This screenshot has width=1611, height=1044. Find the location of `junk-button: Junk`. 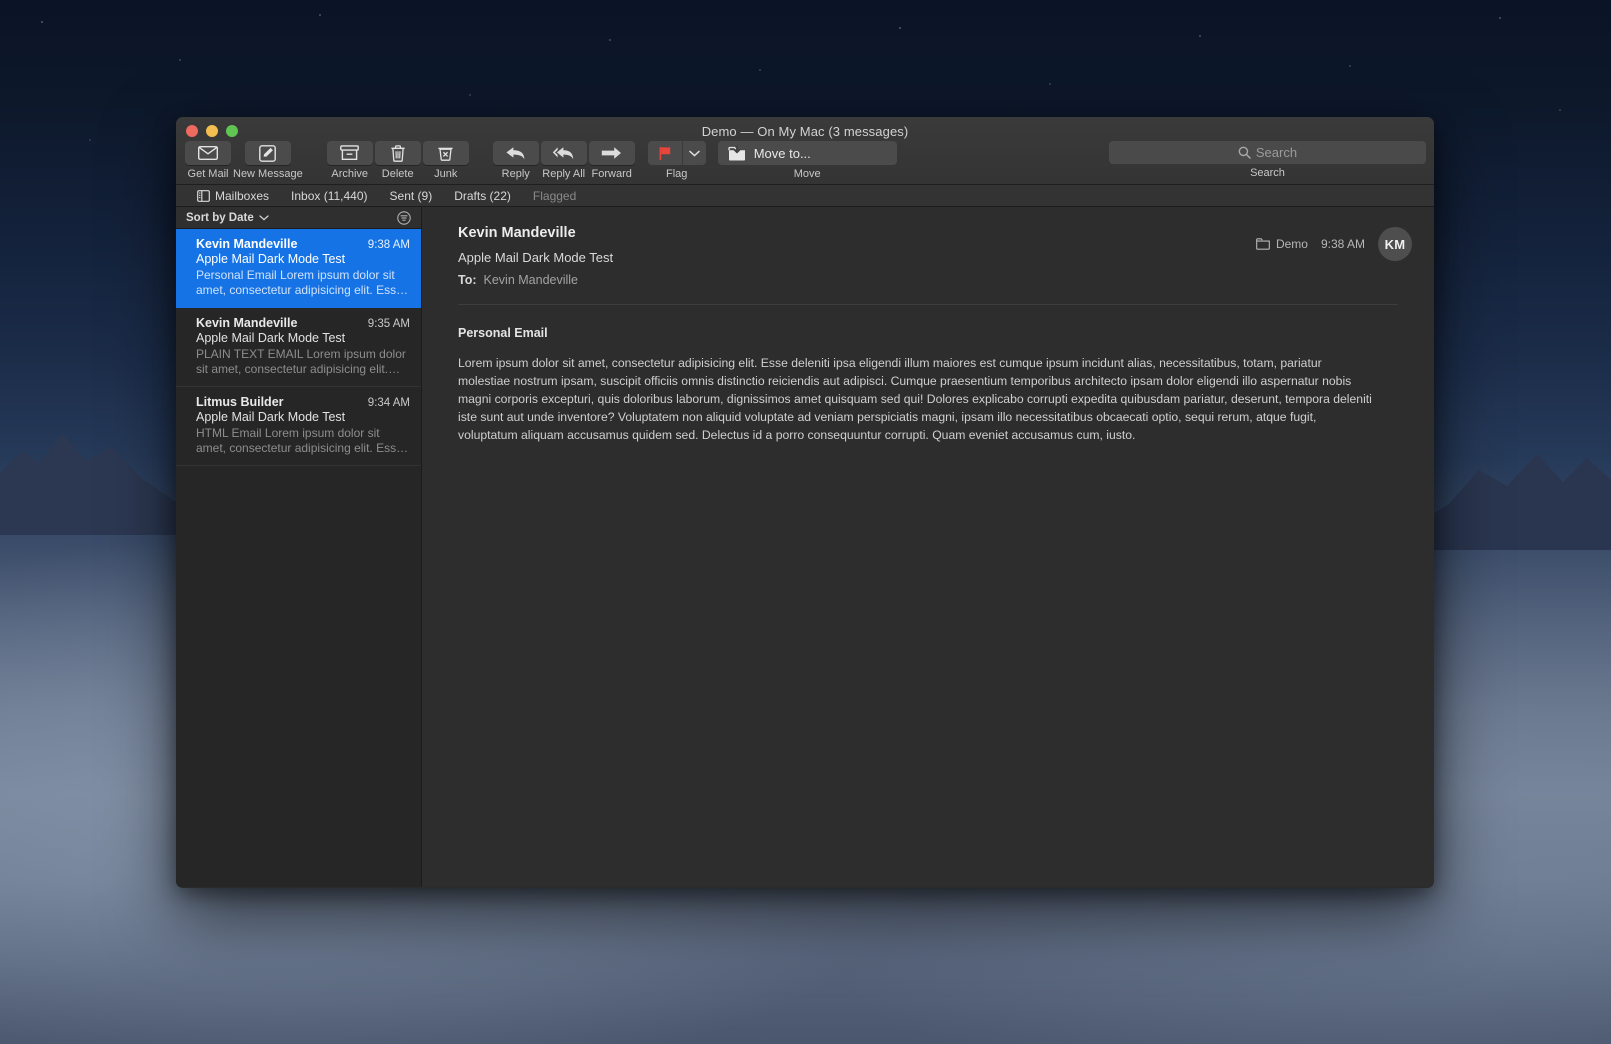

junk-button: Junk is located at coordinates (445, 160).